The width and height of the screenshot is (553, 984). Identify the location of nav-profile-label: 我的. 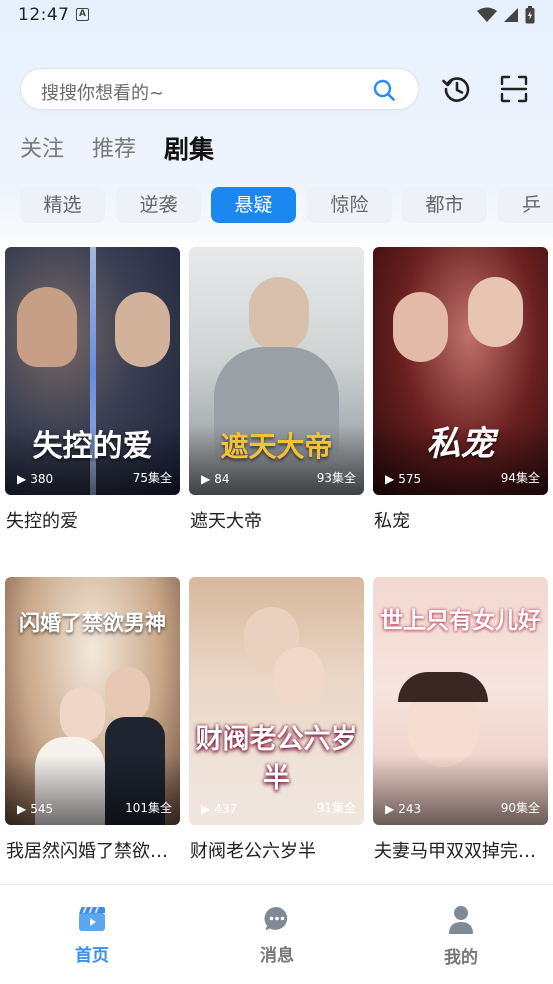
(461, 958).